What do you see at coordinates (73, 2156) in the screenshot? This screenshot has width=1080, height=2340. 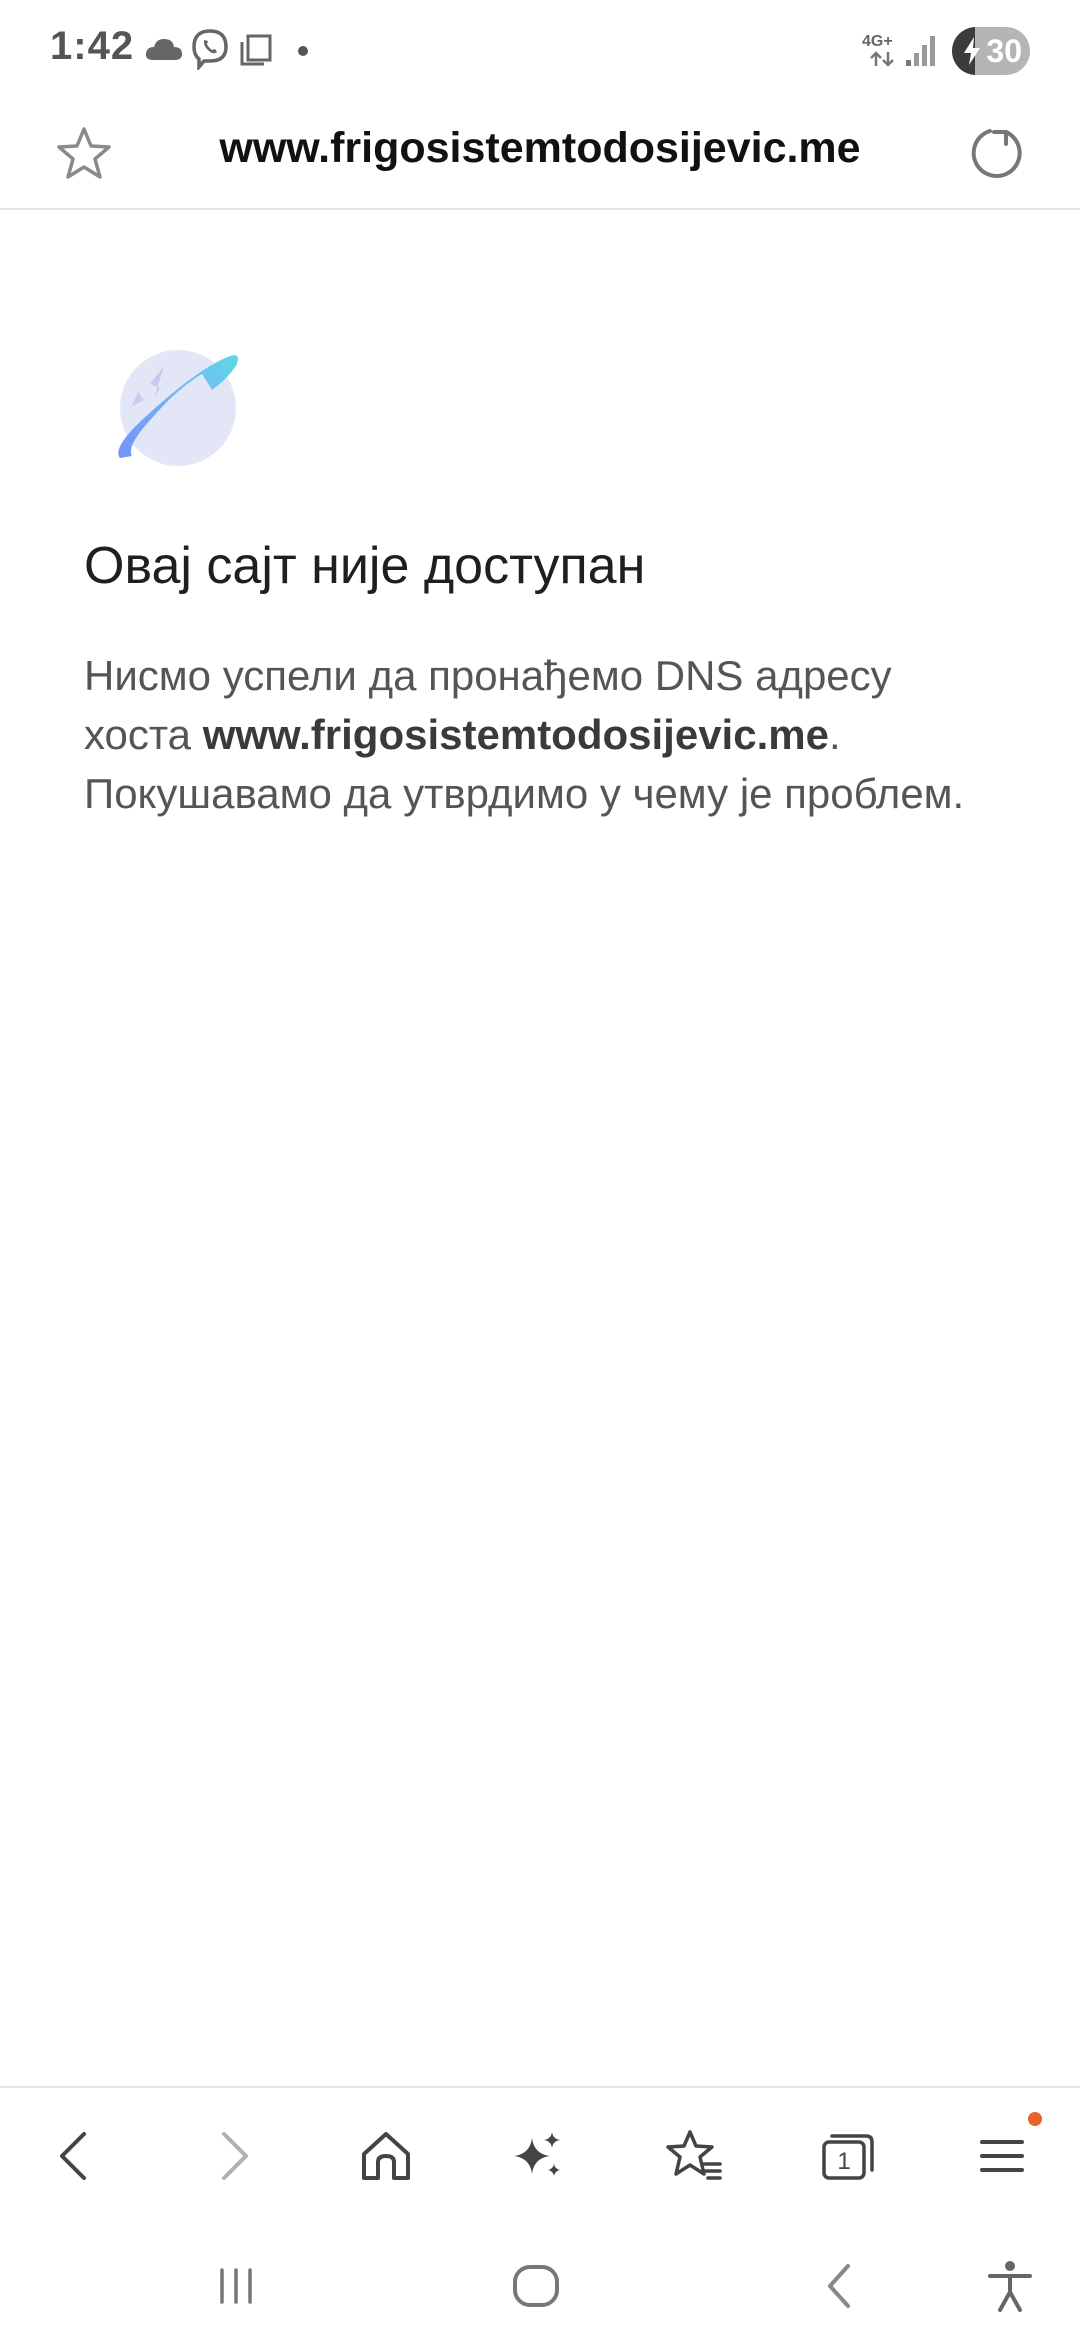 I see `back-icon` at bounding box center [73, 2156].